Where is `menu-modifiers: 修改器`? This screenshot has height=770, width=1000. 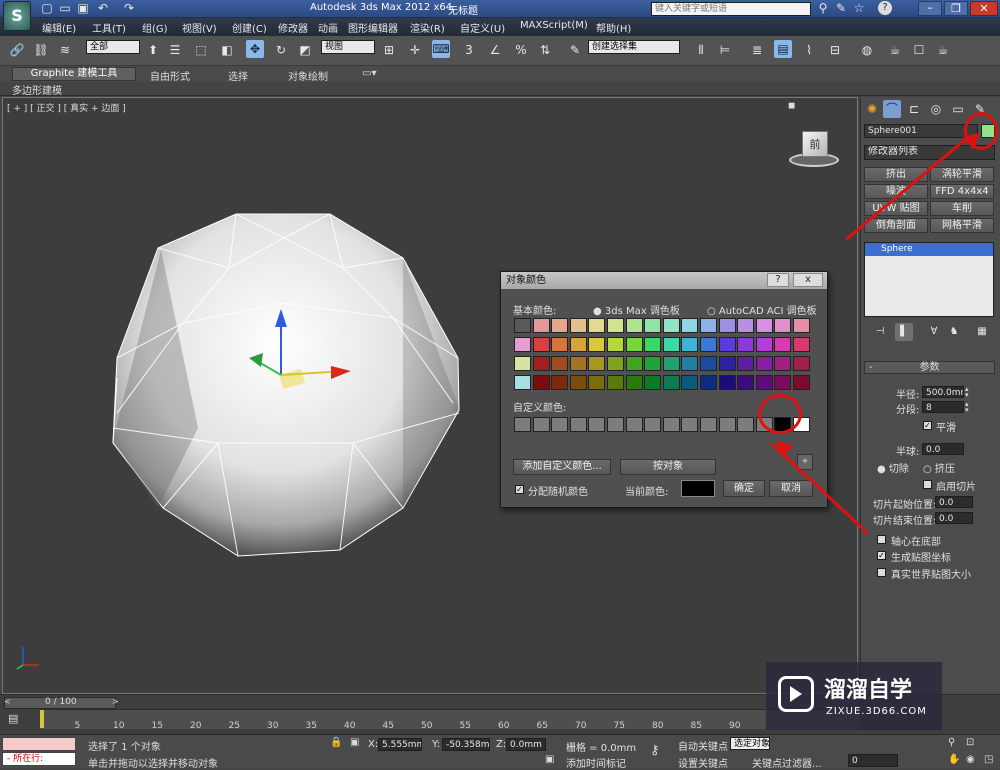 menu-modifiers: 修改器 is located at coordinates (293, 27).